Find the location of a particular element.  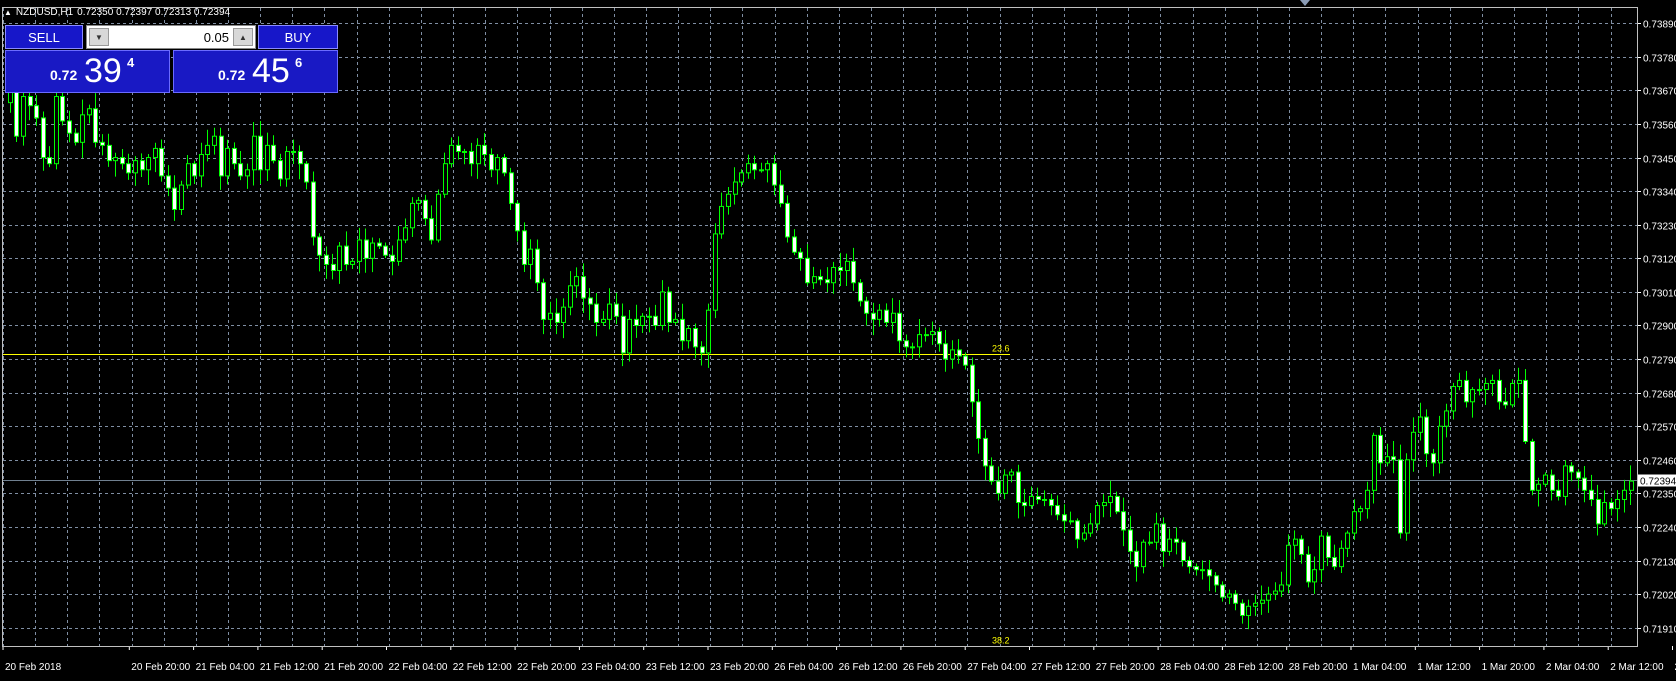

time-tick-label: 2 Mar 12:00 is located at coordinates (1637, 667).